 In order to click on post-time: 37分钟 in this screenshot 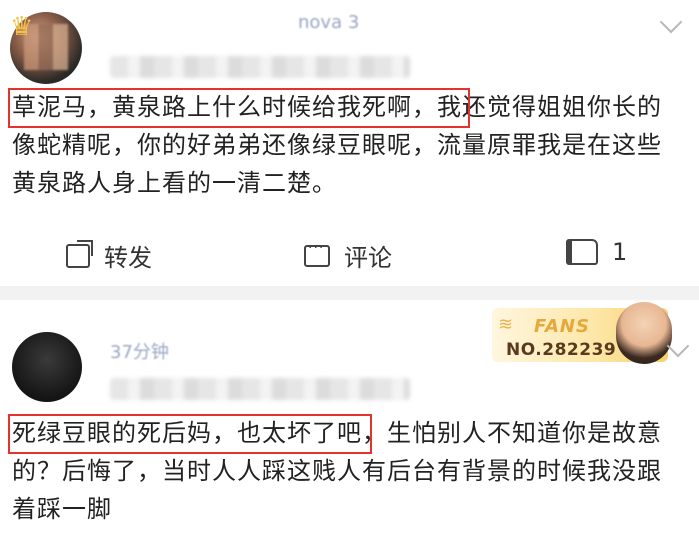, I will do `click(139, 352)`.